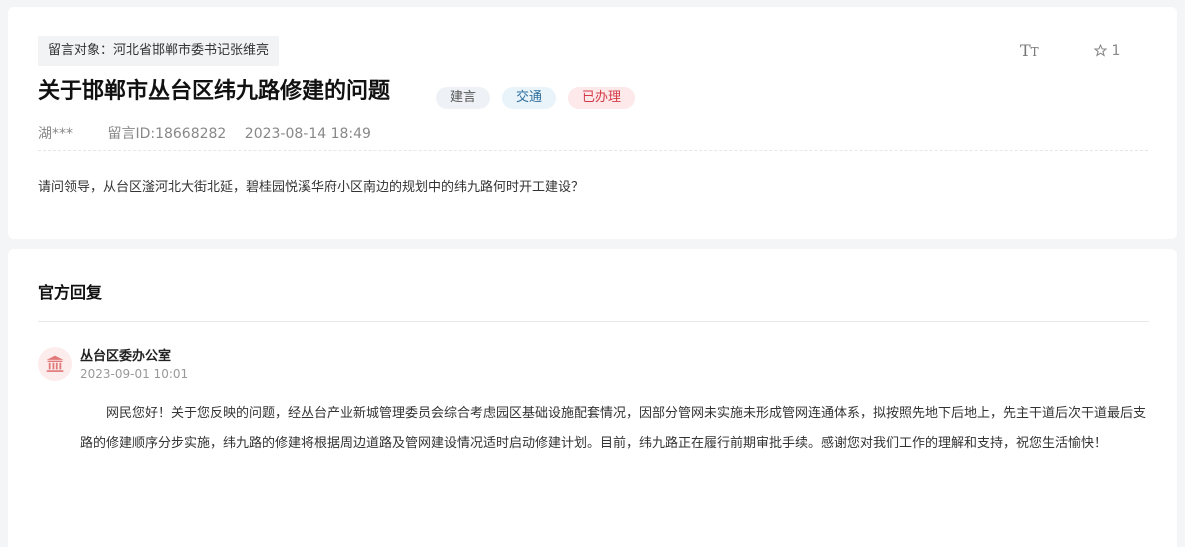  I want to click on font-size-glyph: T, so click(1025, 50).